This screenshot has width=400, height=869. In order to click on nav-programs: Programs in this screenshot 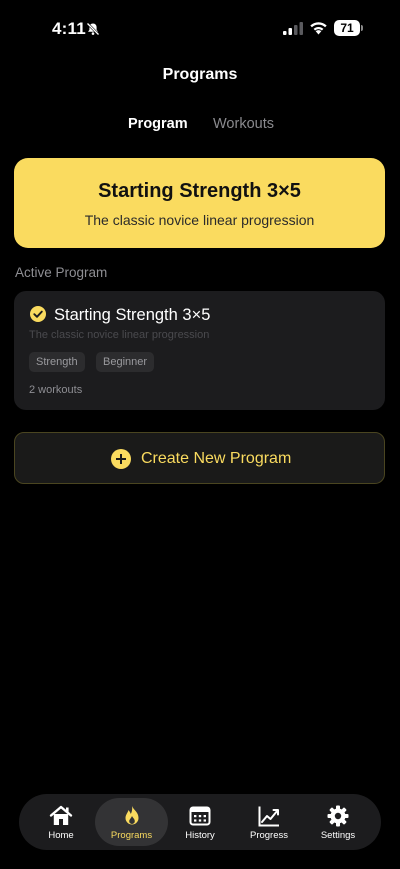, I will do `click(131, 822)`.